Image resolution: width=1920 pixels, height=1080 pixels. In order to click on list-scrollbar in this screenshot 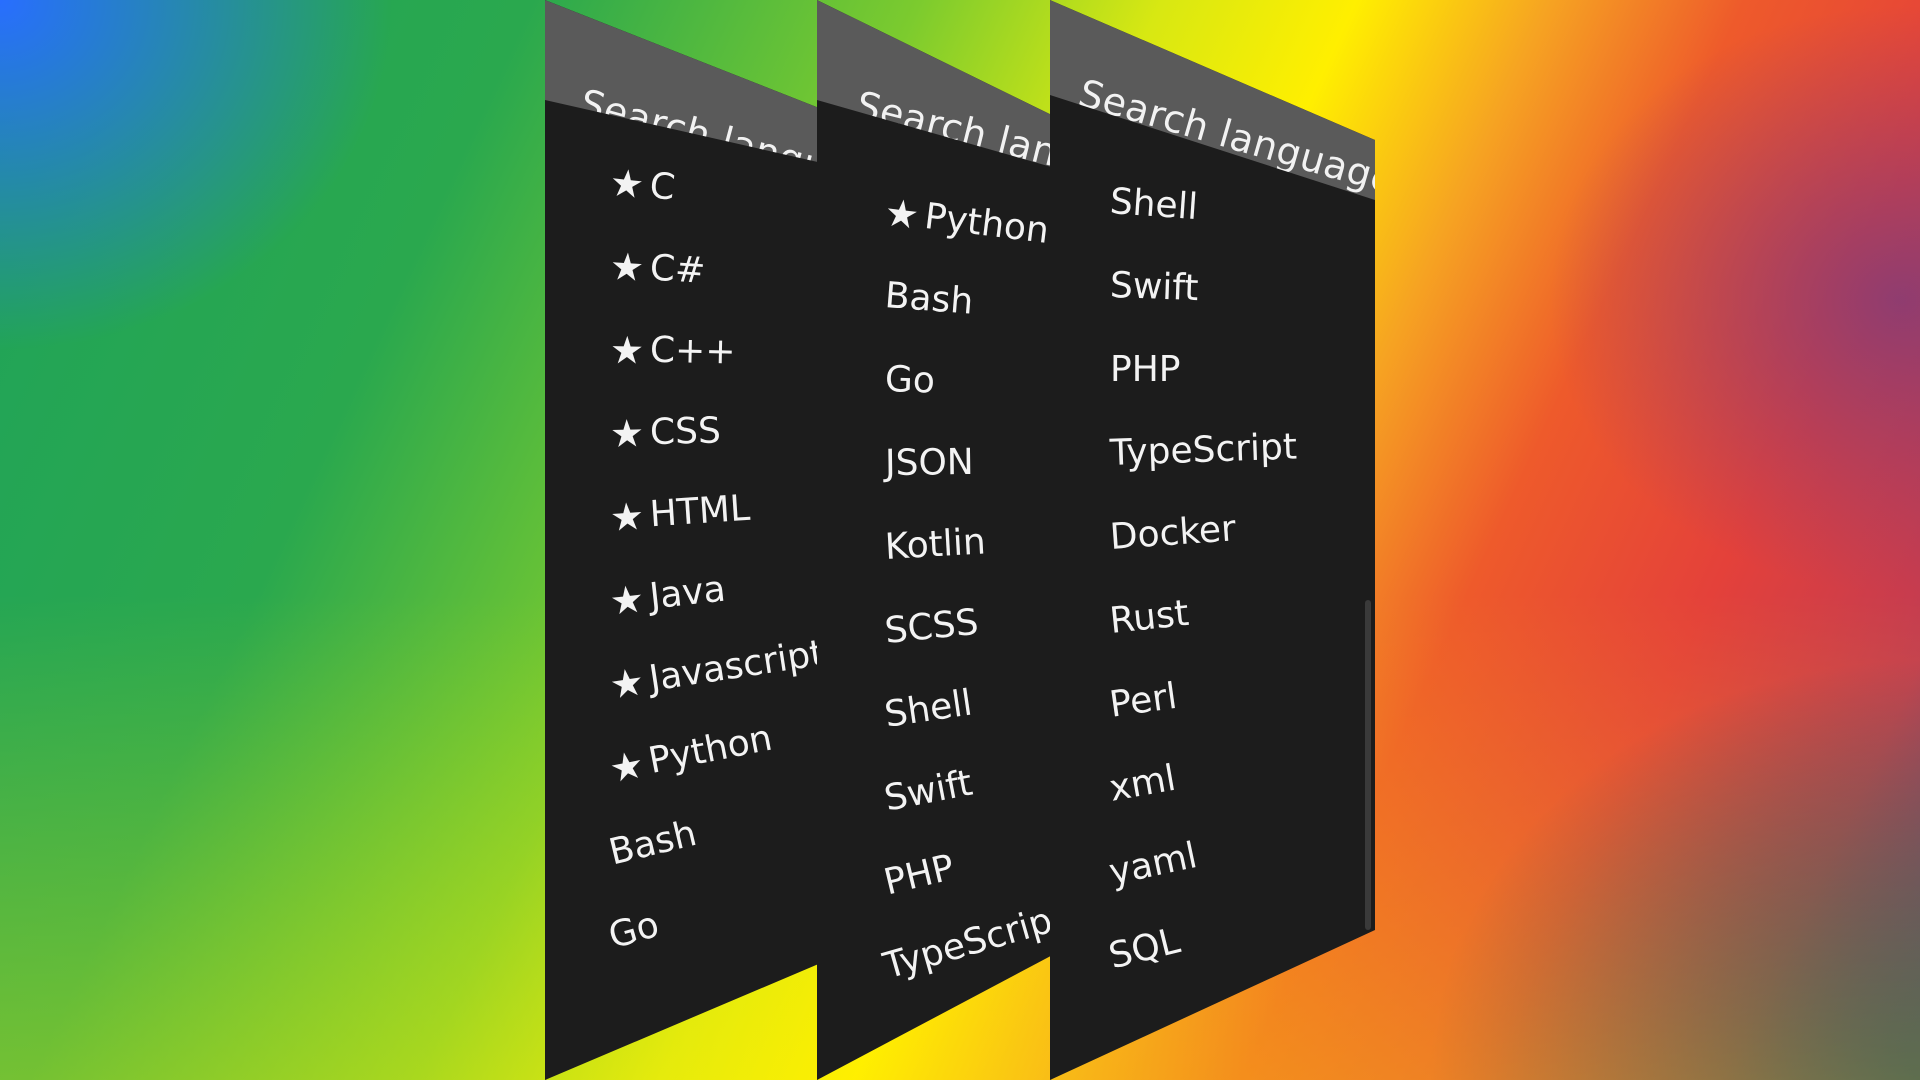, I will do `click(1368, 765)`.